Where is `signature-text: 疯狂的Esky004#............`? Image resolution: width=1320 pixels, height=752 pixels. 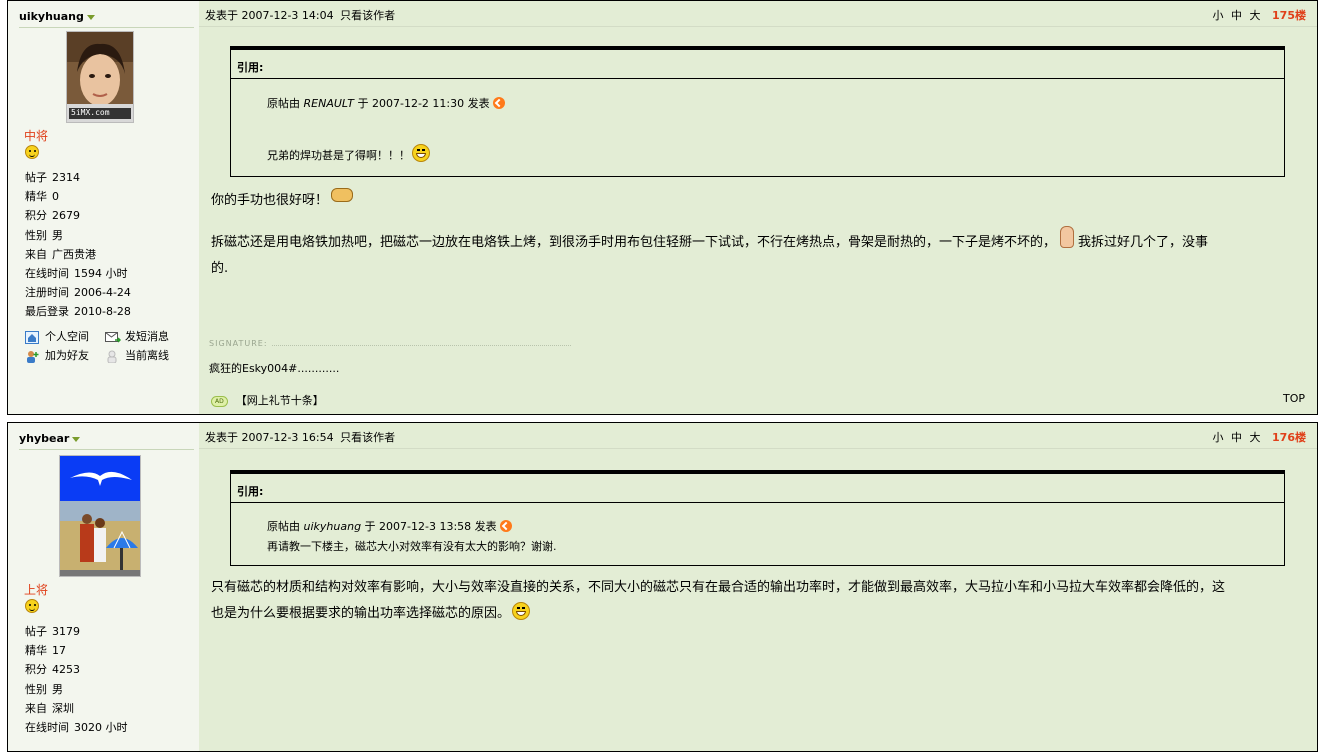
signature-text: 疯狂的Esky004#............ is located at coordinates (274, 368).